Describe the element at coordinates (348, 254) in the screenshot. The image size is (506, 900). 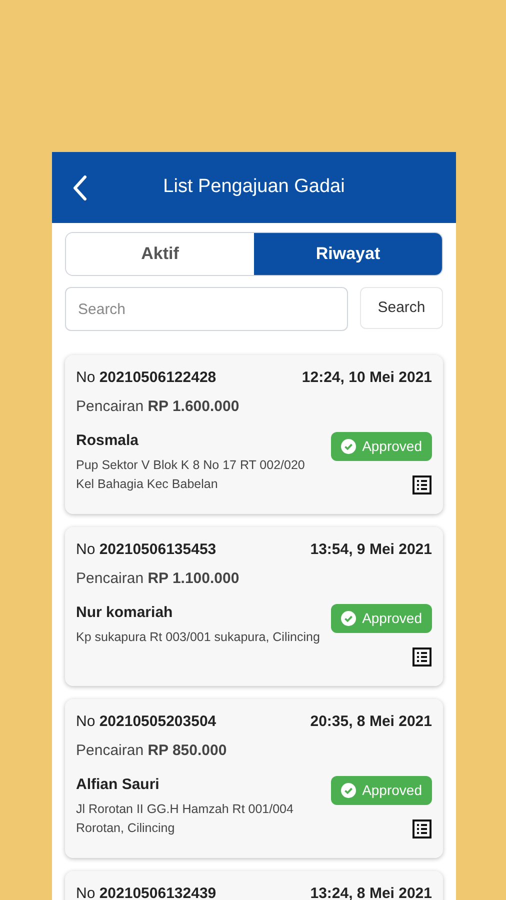
I see `tab: Riwayat` at that location.